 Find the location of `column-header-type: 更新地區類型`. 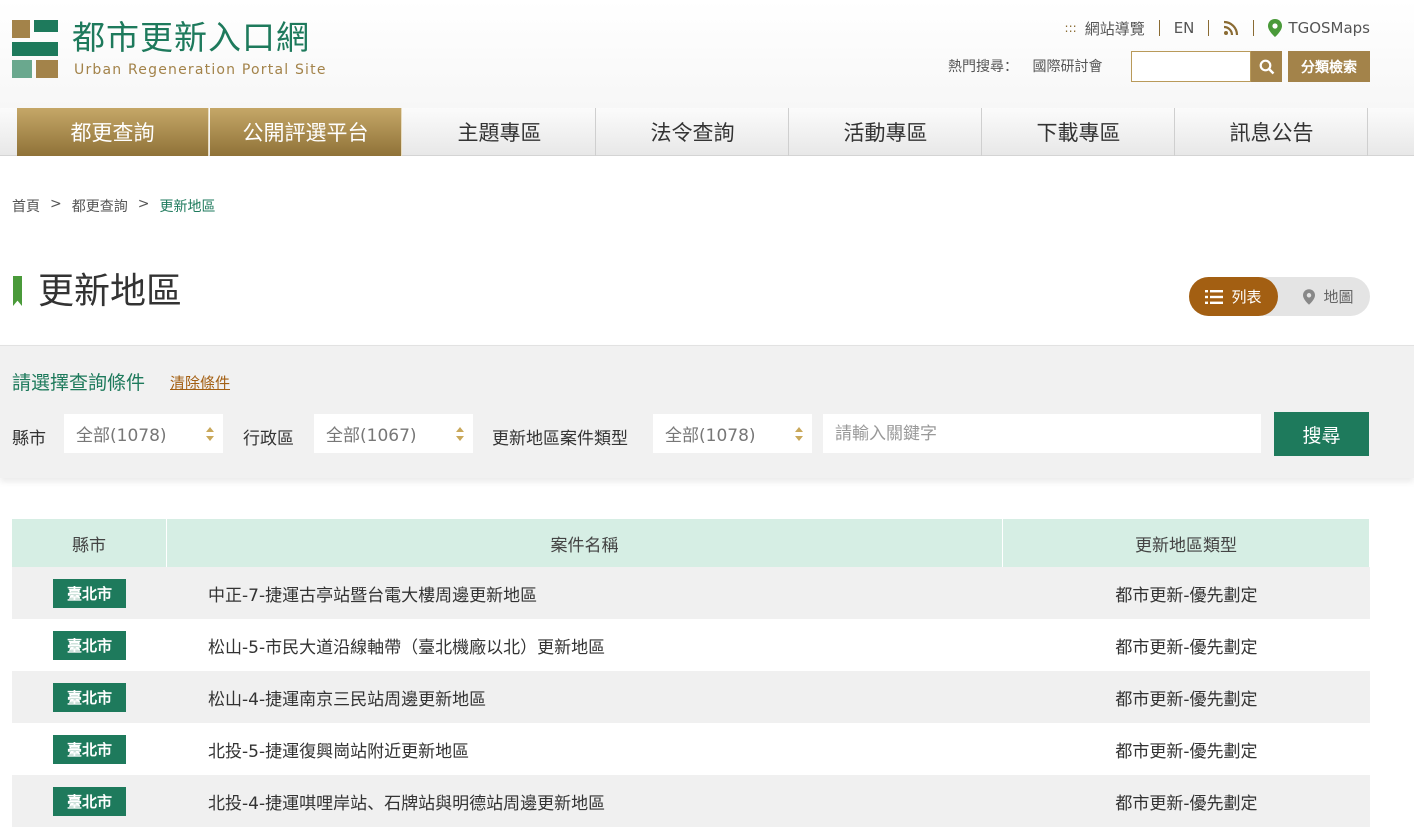

column-header-type: 更新地區類型 is located at coordinates (1186, 543).